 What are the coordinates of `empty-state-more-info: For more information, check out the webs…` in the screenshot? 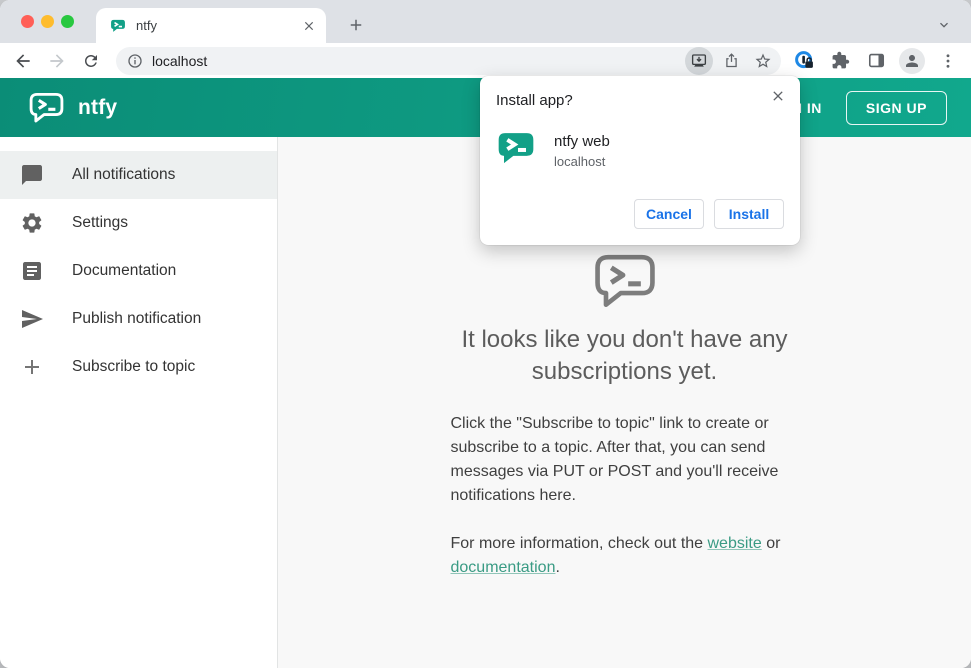 It's located at (625, 556).